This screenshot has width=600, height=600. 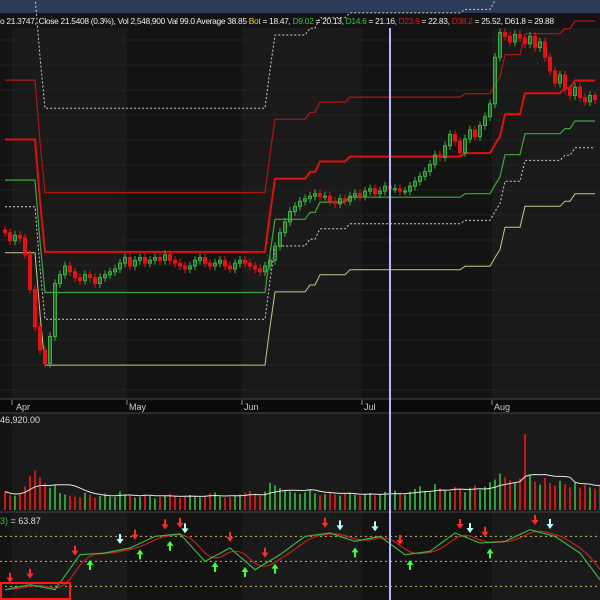 I want to click on header-segment: = 25.52,, so click(x=488, y=21).